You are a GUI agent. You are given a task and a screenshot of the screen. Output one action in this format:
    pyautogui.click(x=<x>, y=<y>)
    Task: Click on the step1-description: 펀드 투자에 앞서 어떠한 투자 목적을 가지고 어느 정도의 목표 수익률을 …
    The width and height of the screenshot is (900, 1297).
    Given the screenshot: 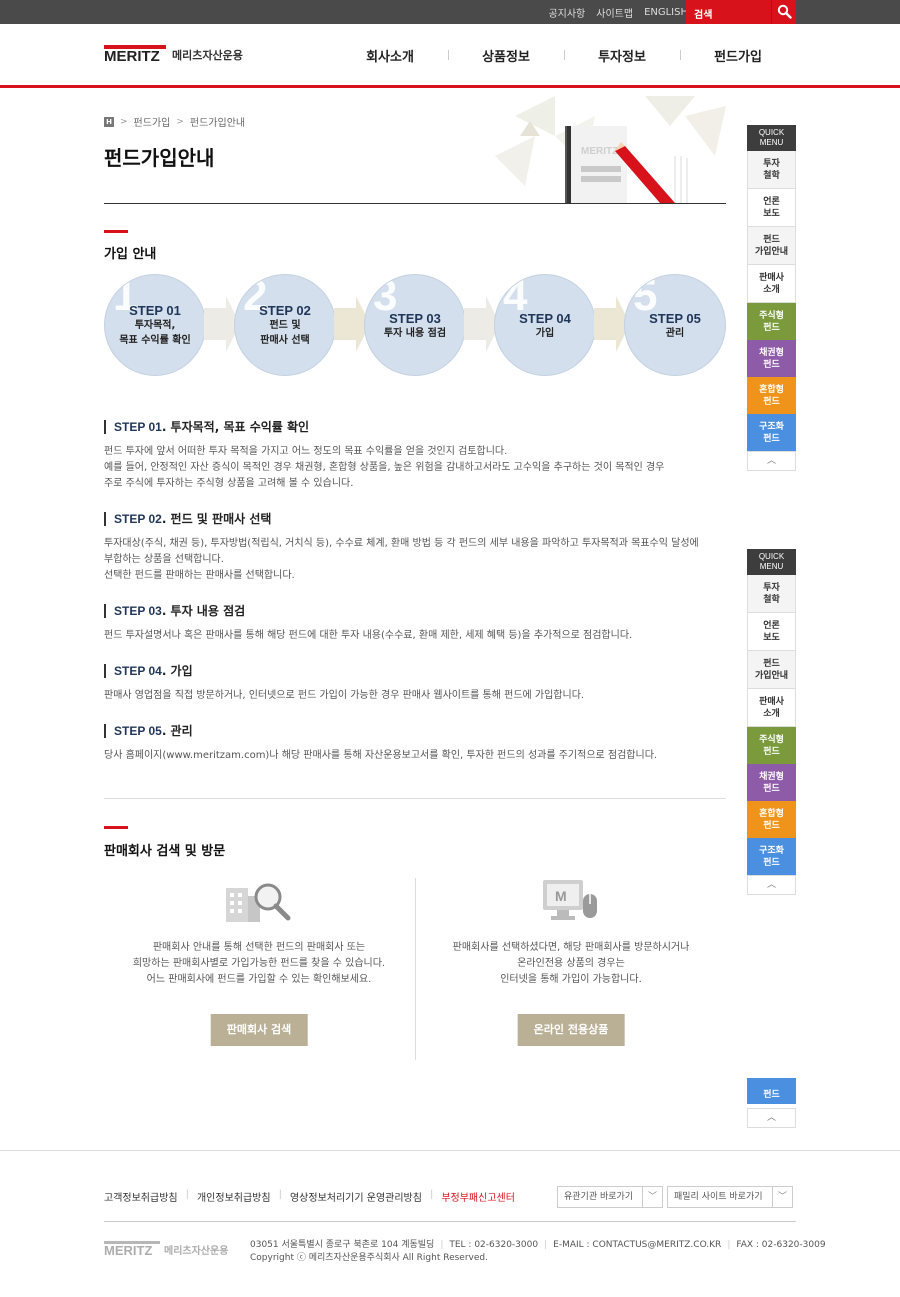 What is the action you would take?
    pyautogui.click(x=384, y=467)
    